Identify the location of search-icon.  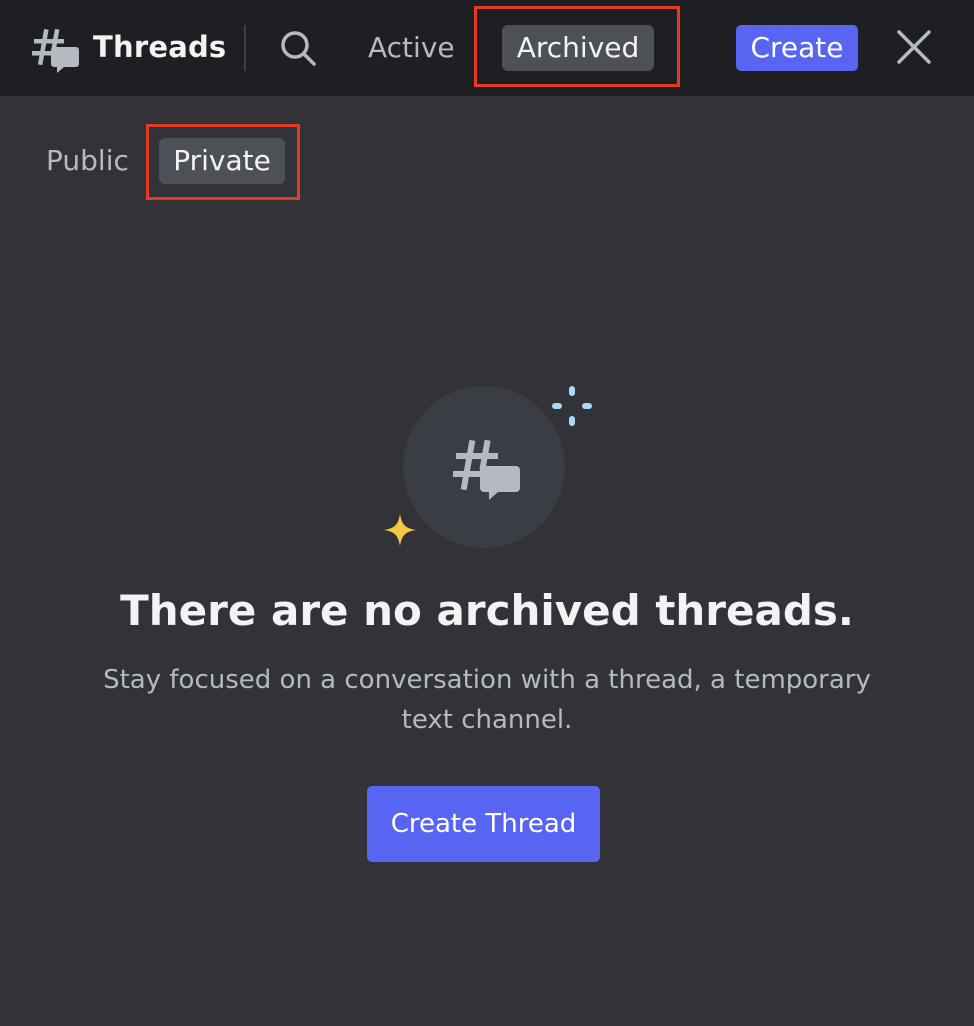
(298, 48).